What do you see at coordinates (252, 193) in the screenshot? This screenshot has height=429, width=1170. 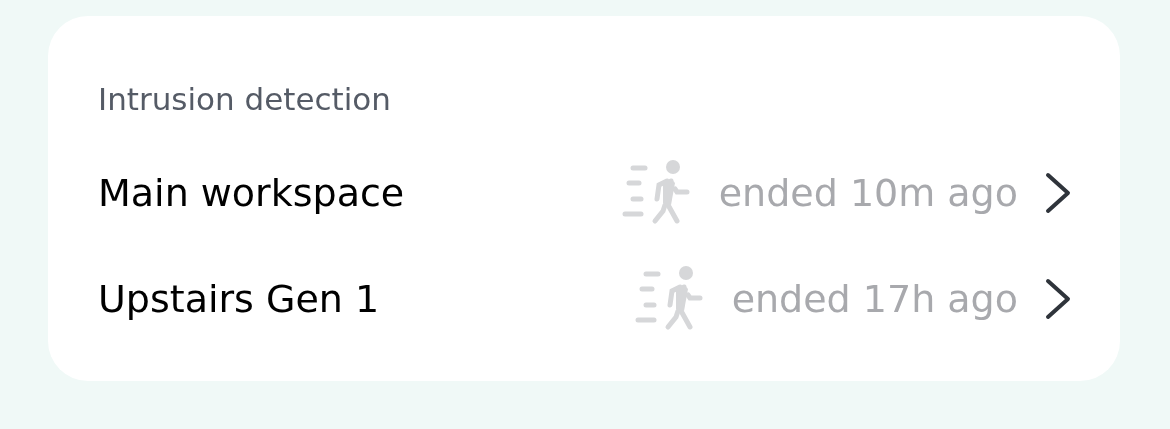 I see `device-name: Main workspace` at bounding box center [252, 193].